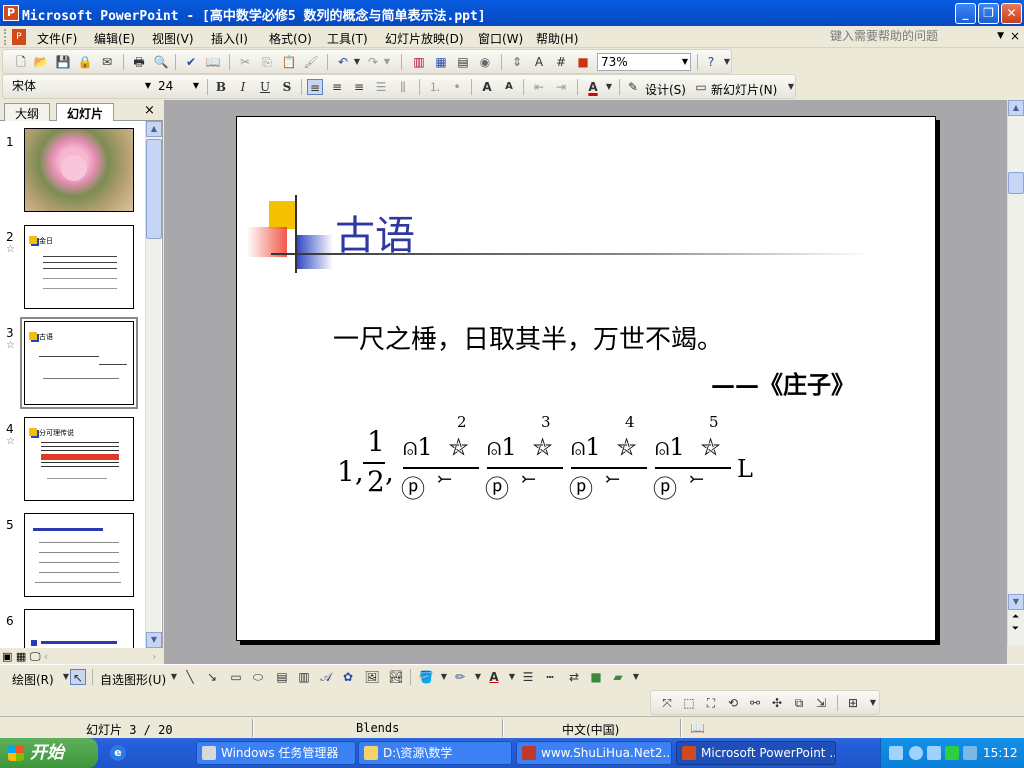 The height and width of the screenshot is (768, 1024). Describe the element at coordinates (965, 13) in the screenshot. I see `minimize-button: _` at that location.